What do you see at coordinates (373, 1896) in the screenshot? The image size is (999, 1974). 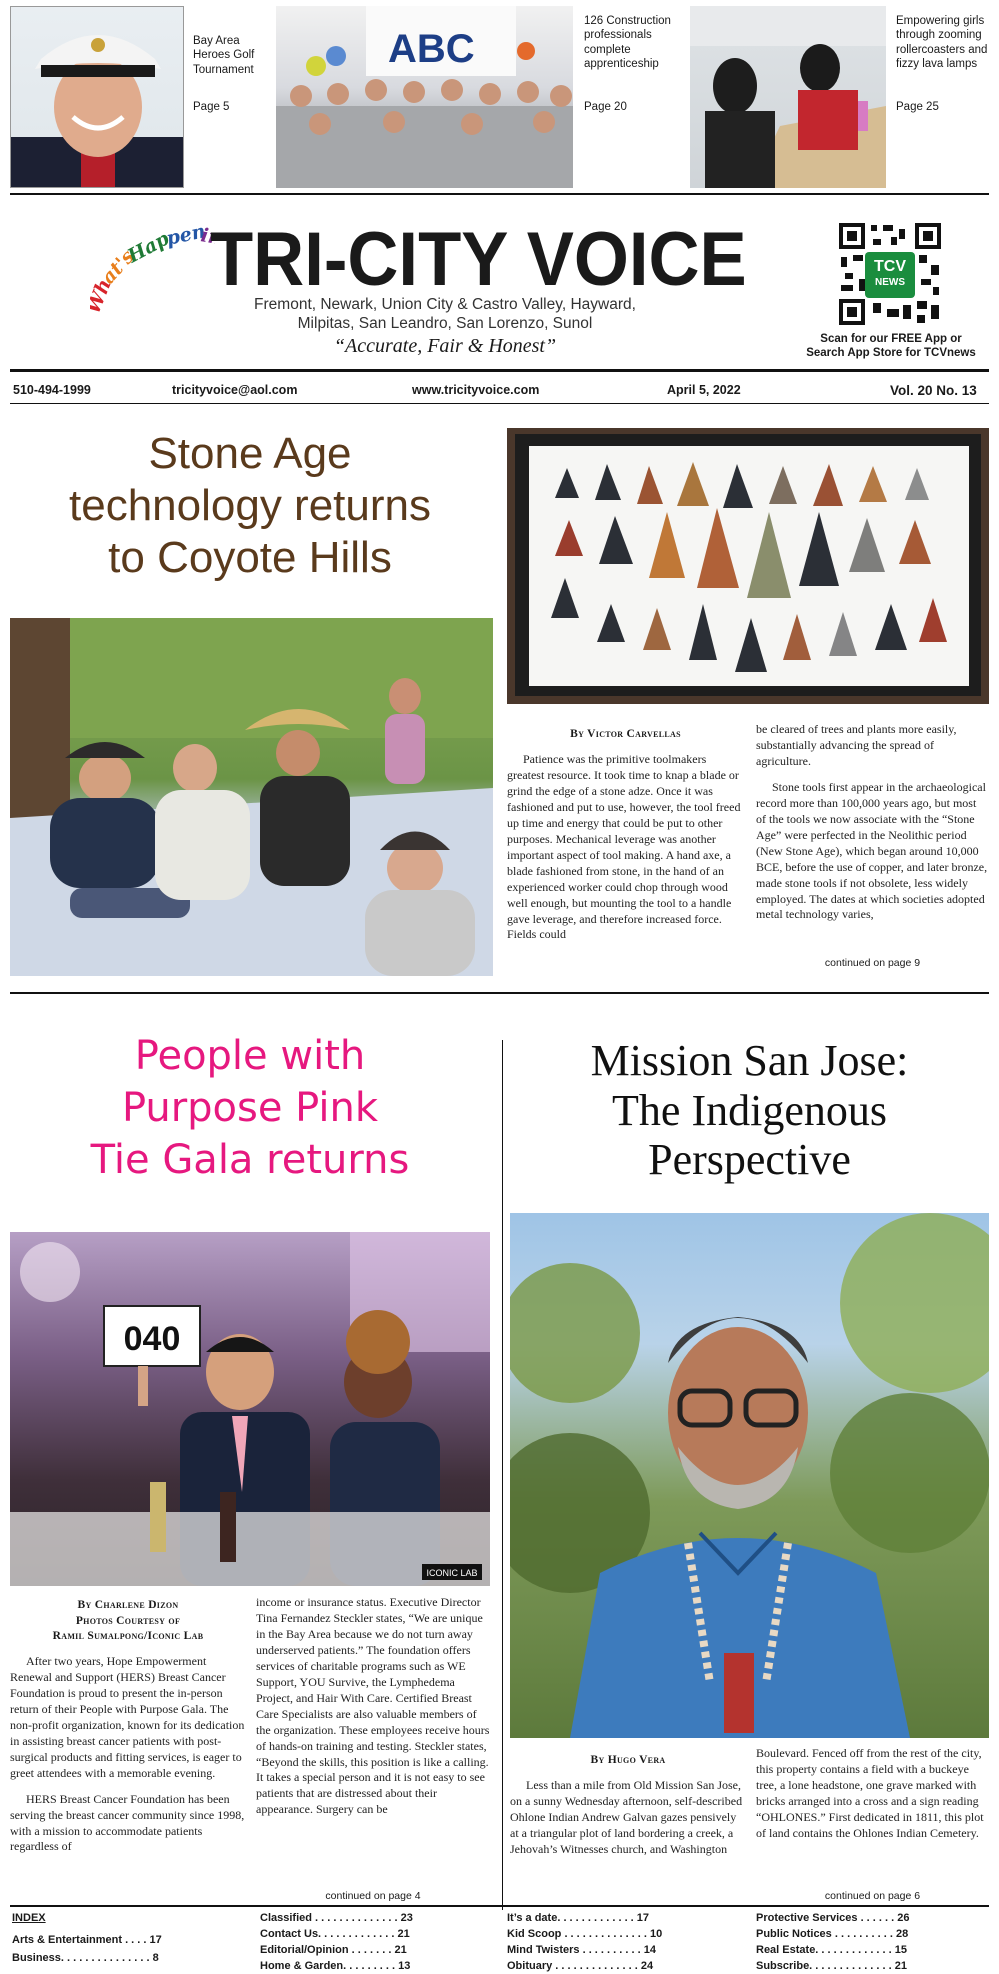 I see `story2-continued-link: continued on page 4` at bounding box center [373, 1896].